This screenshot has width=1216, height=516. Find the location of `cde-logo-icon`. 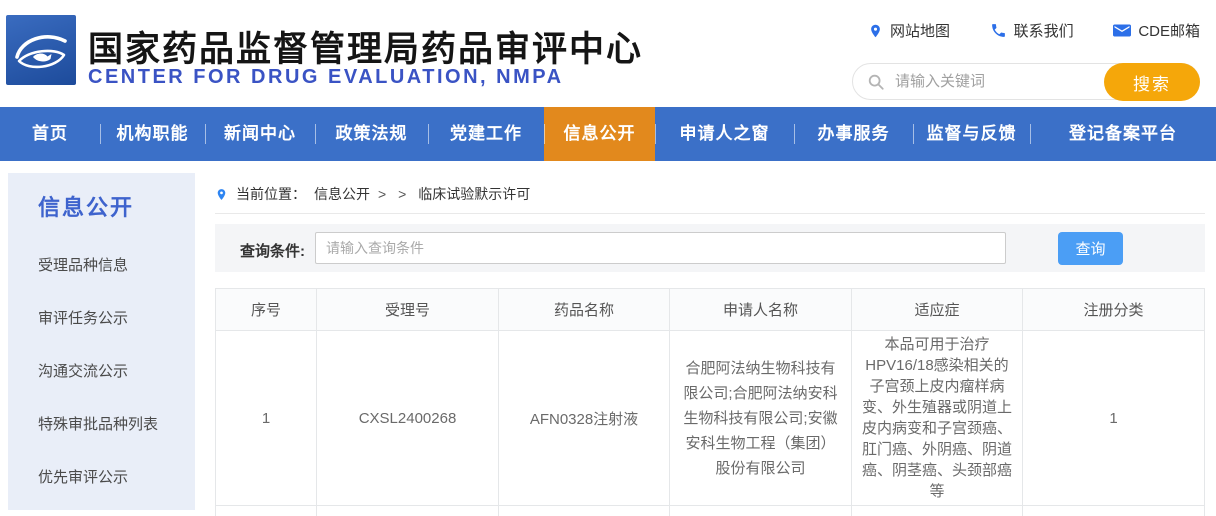

cde-logo-icon is located at coordinates (41, 52).